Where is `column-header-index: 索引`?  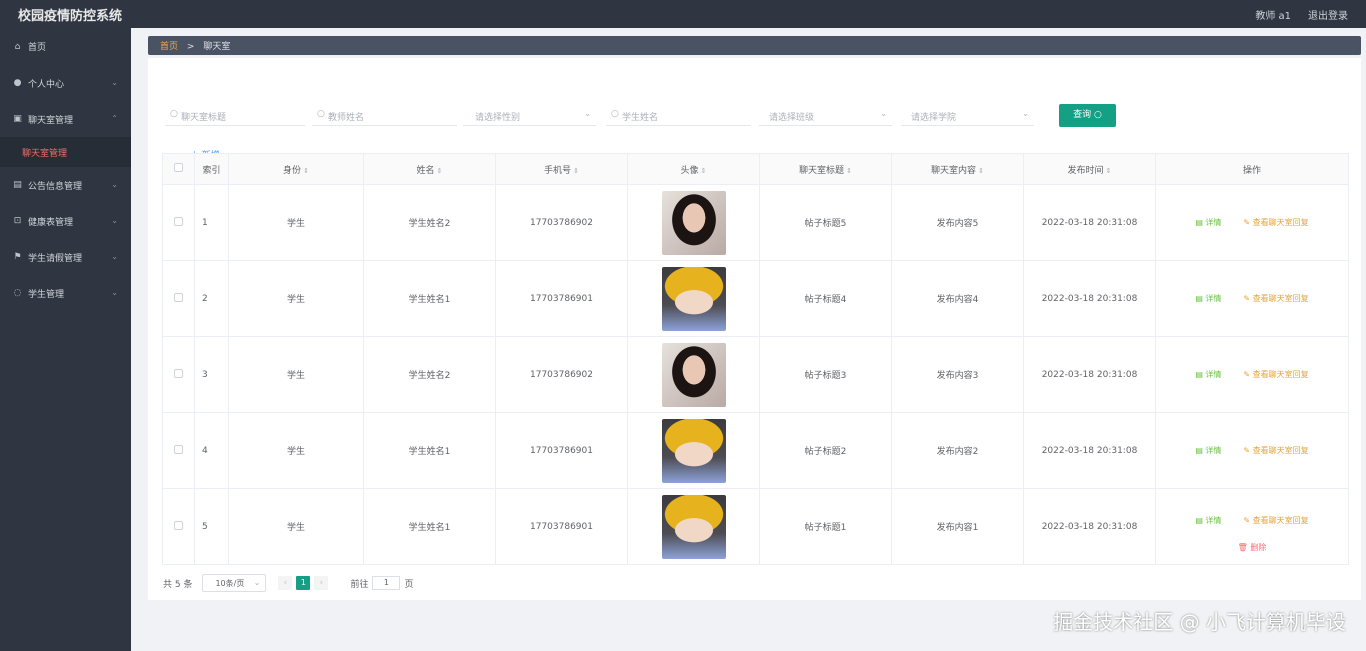 column-header-index: 索引 is located at coordinates (211, 169).